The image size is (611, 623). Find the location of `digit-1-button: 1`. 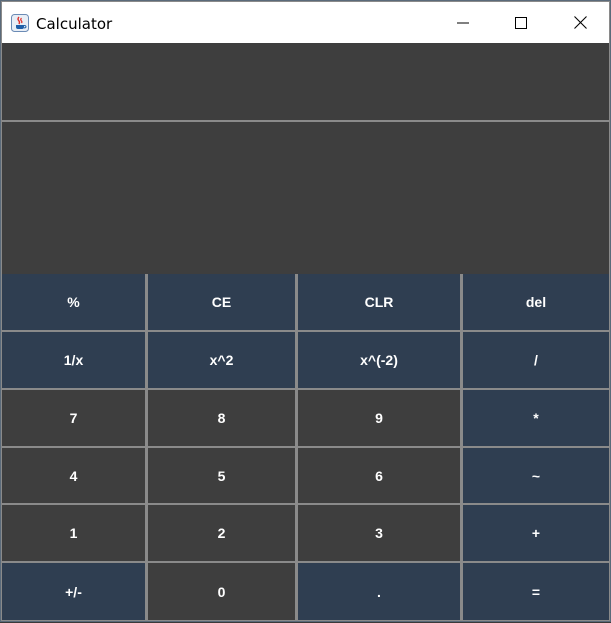

digit-1-button: 1 is located at coordinates (73, 533).